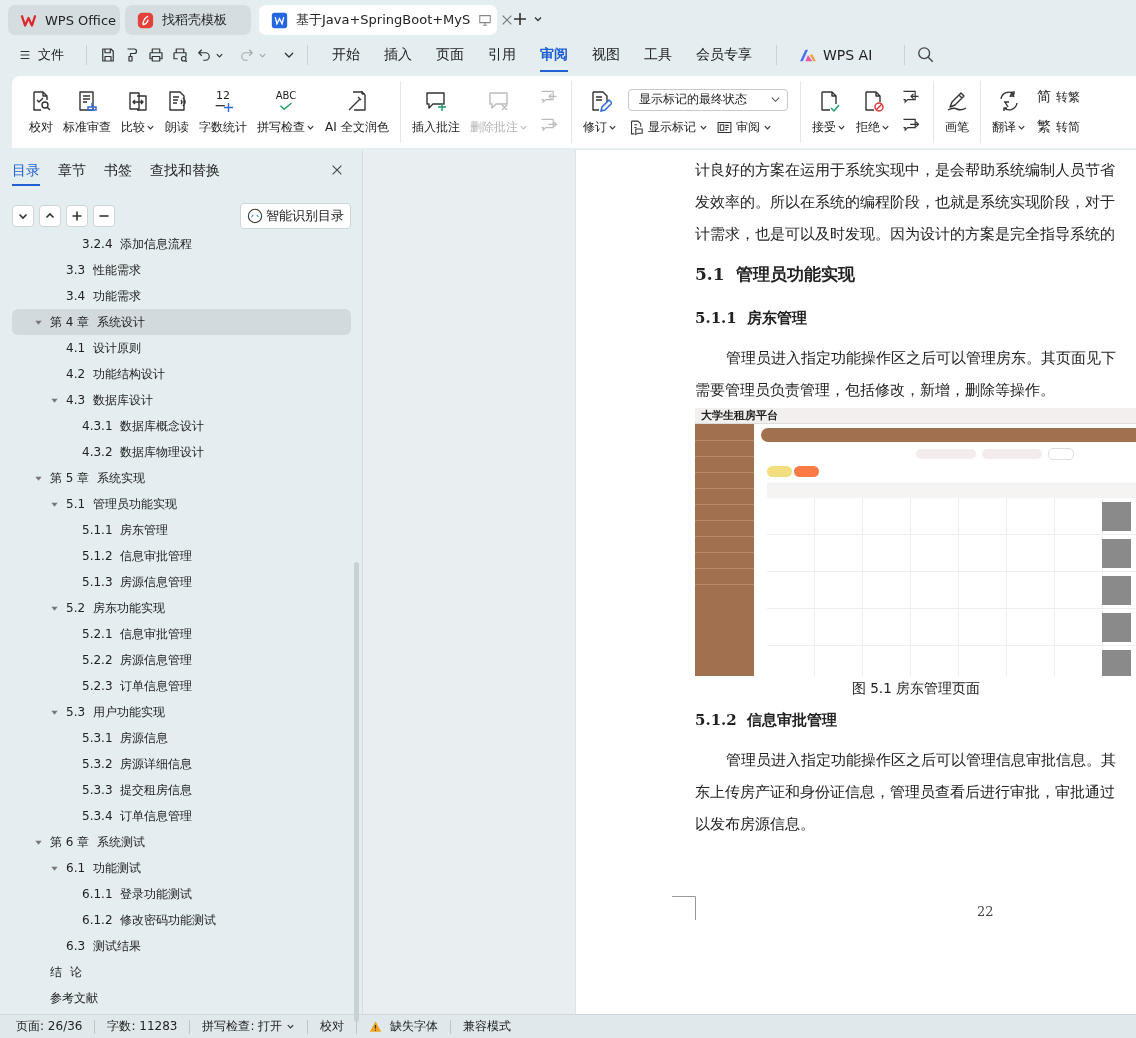  Describe the element at coordinates (337, 170) in the screenshot. I see `close-icon` at that location.